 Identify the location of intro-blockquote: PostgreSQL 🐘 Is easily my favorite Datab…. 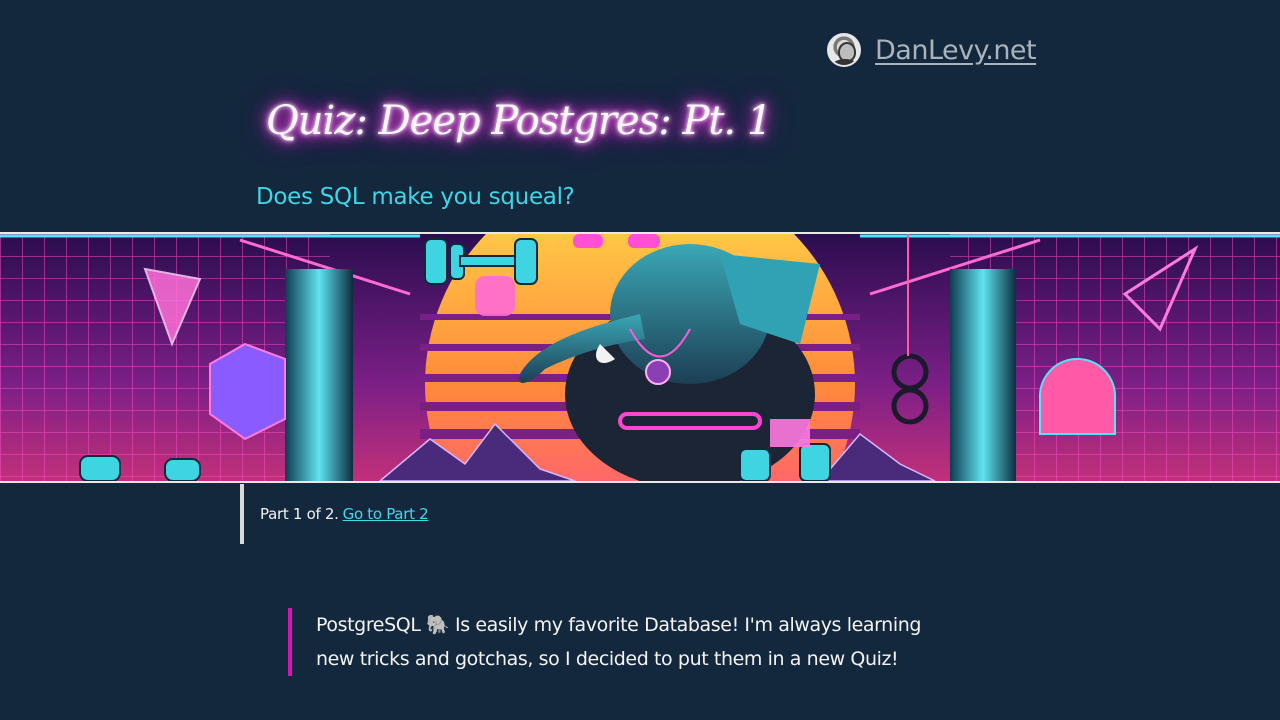
(618, 642).